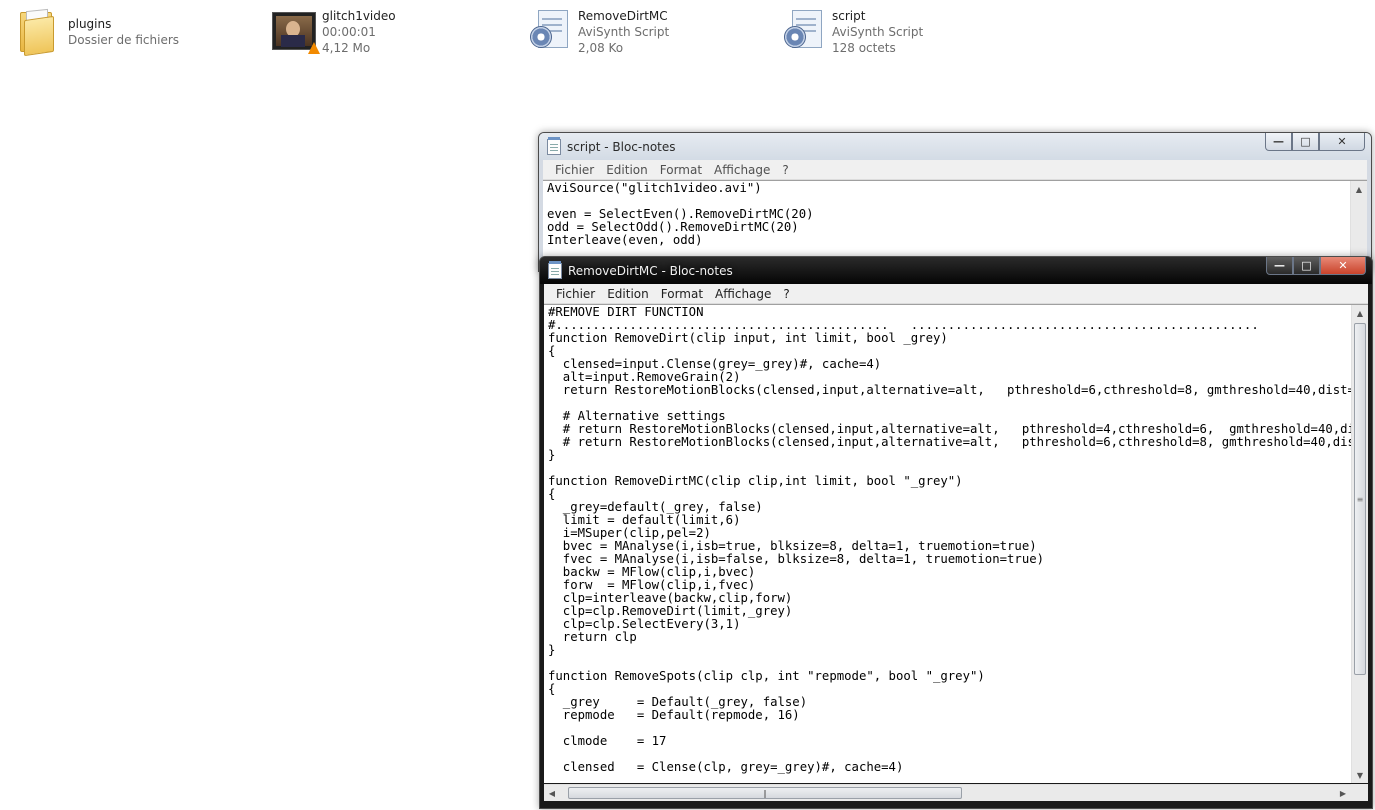  I want to click on title-bar: RemoveDirtMC - Bloc-notes — □ ✕, so click(956, 270).